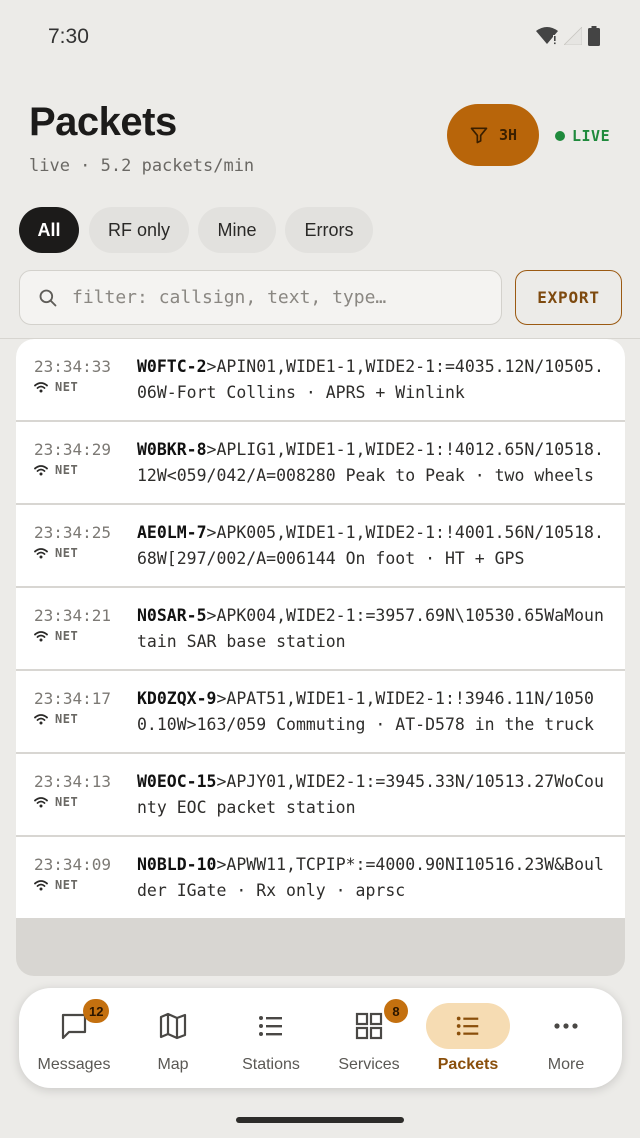 Image resolution: width=640 pixels, height=1138 pixels. I want to click on system-icons, so click(568, 36).